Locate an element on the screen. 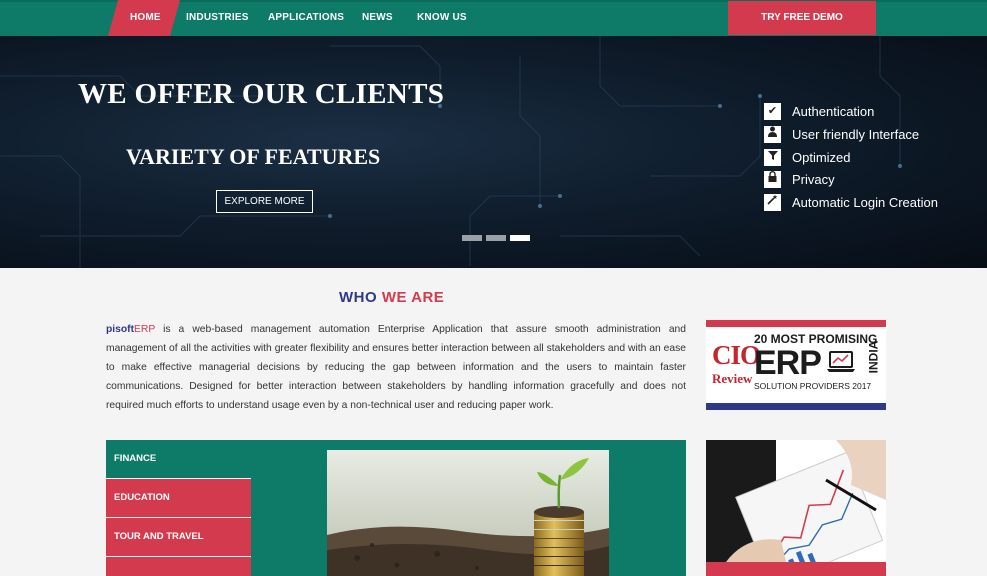 The image size is (987, 576). industries-panel: FINANCE EDUCATION TOUR AND TRAVEL is located at coordinates (396, 508).